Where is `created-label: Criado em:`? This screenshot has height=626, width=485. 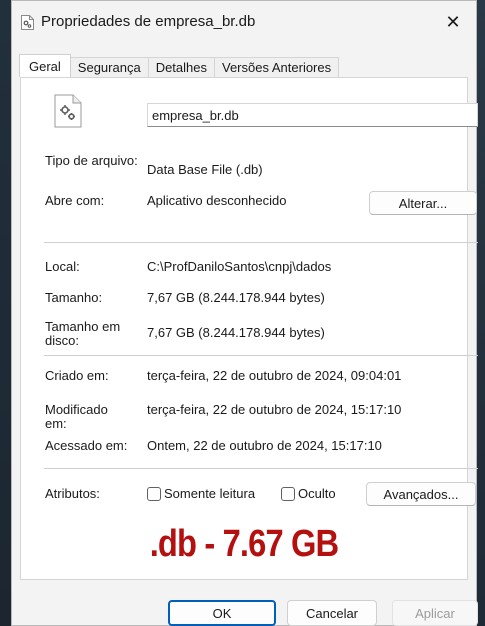
created-label: Criado em: is located at coordinates (77, 375).